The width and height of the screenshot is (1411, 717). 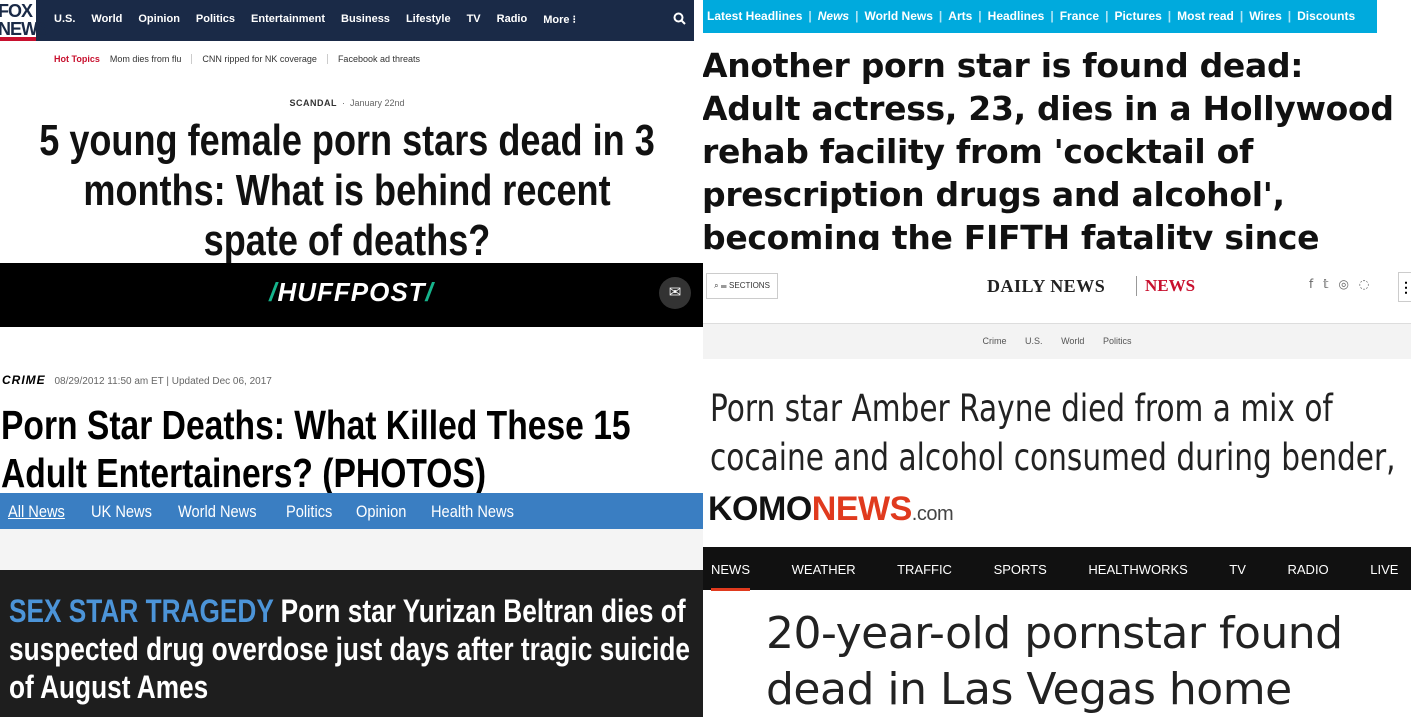 I want to click on fox-category: SCANDAL, so click(x=313, y=103).